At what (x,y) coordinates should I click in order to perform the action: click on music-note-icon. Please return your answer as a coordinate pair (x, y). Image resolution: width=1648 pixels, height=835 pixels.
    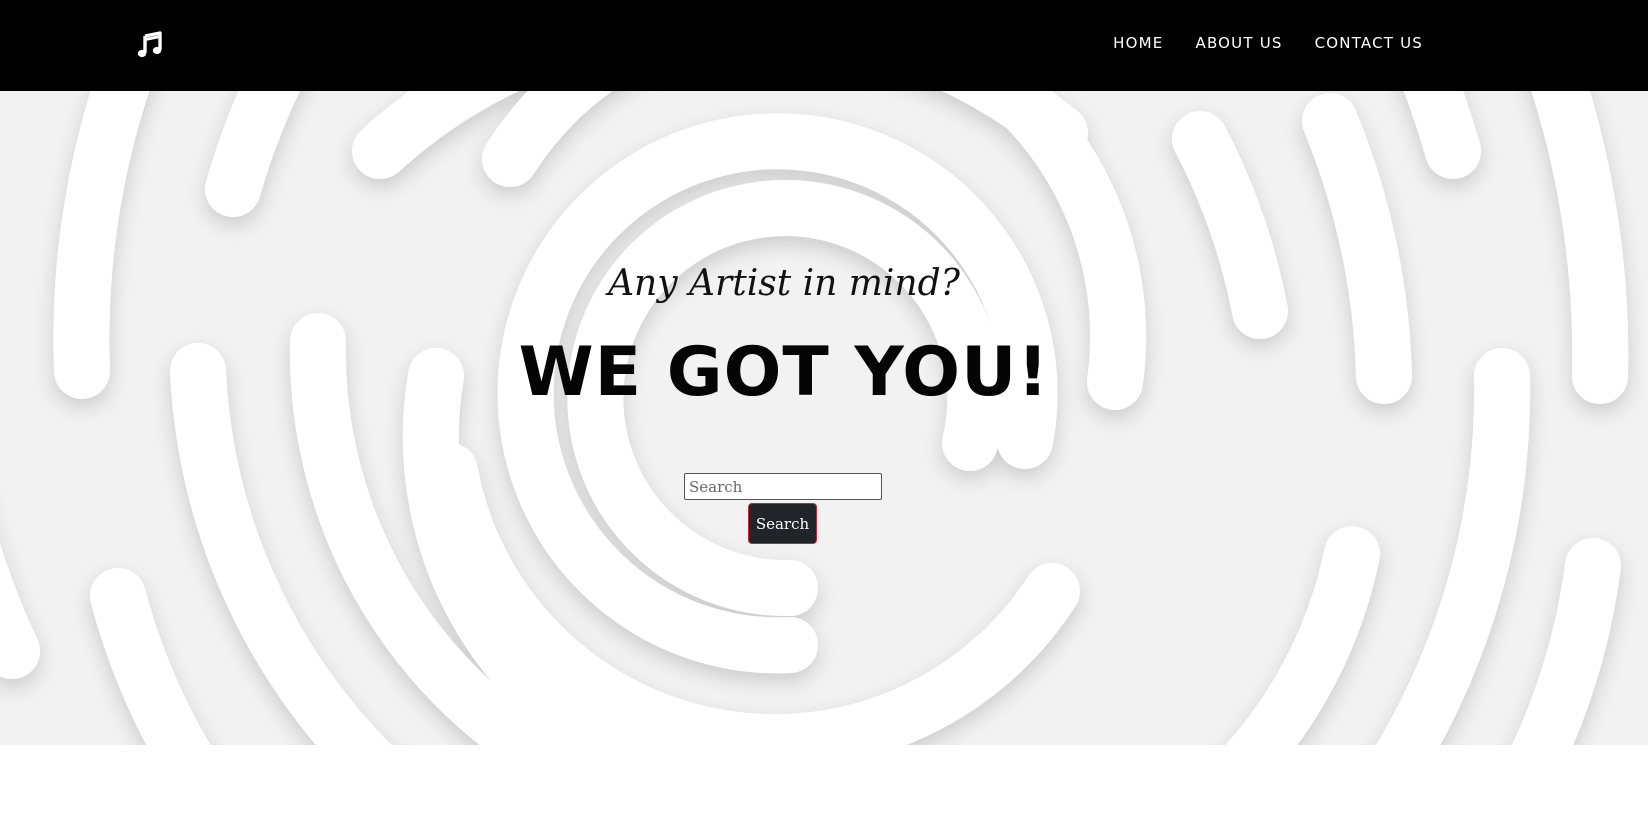
    Looking at the image, I should click on (150, 45).